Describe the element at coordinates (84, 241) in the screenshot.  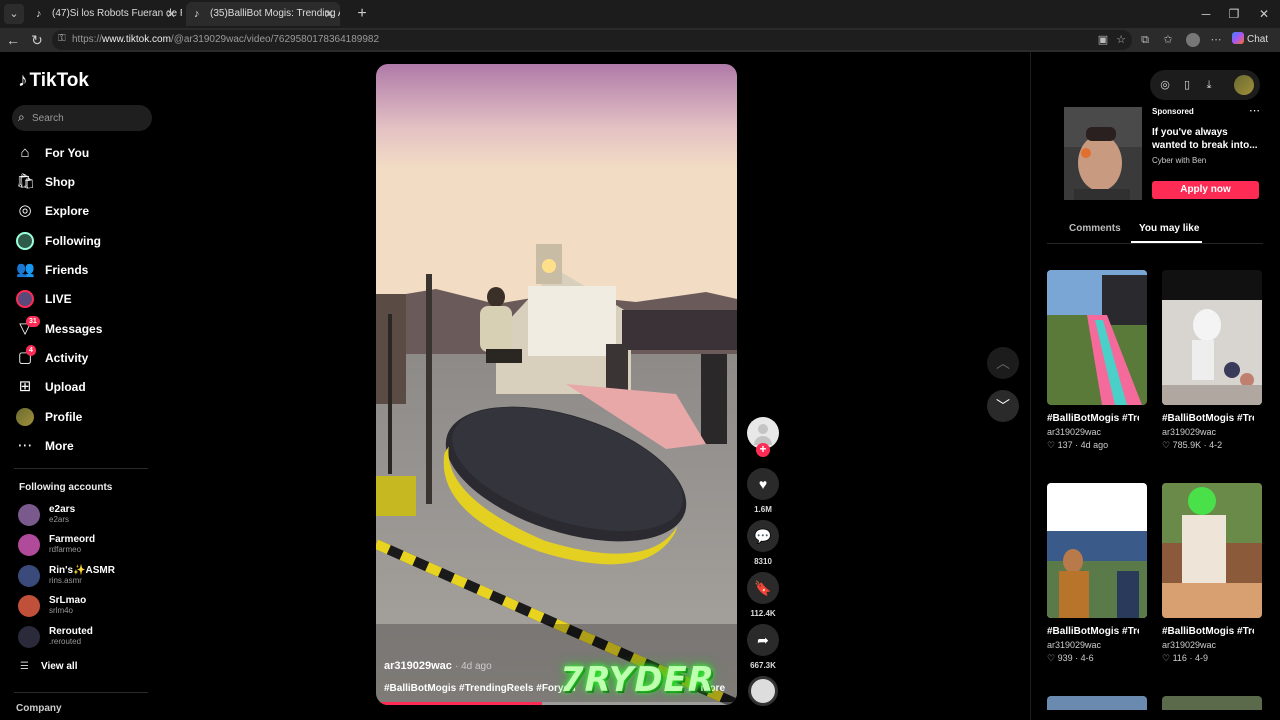
I see `nav-following: Following` at that location.